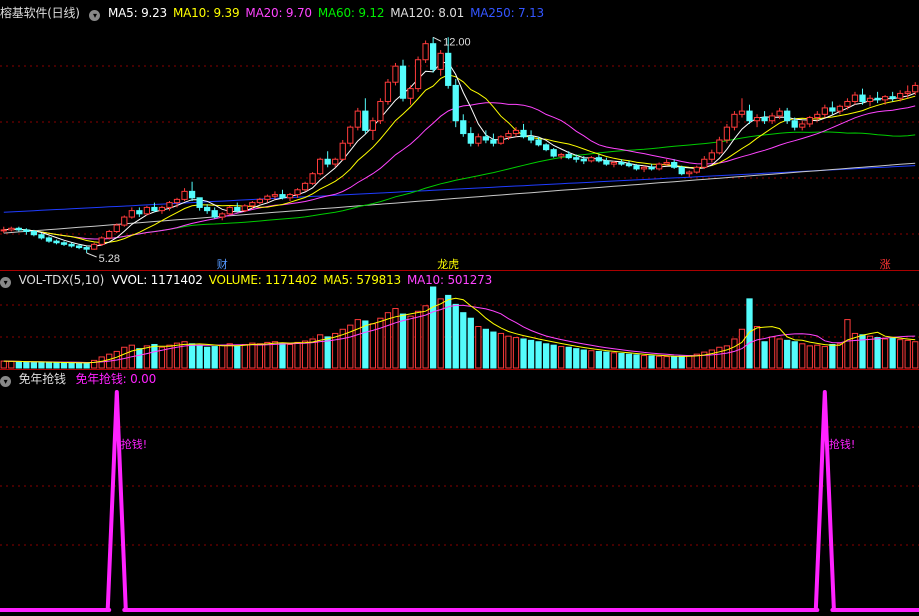  I want to click on ma-label-3: MA60: 9.12, so click(351, 13).